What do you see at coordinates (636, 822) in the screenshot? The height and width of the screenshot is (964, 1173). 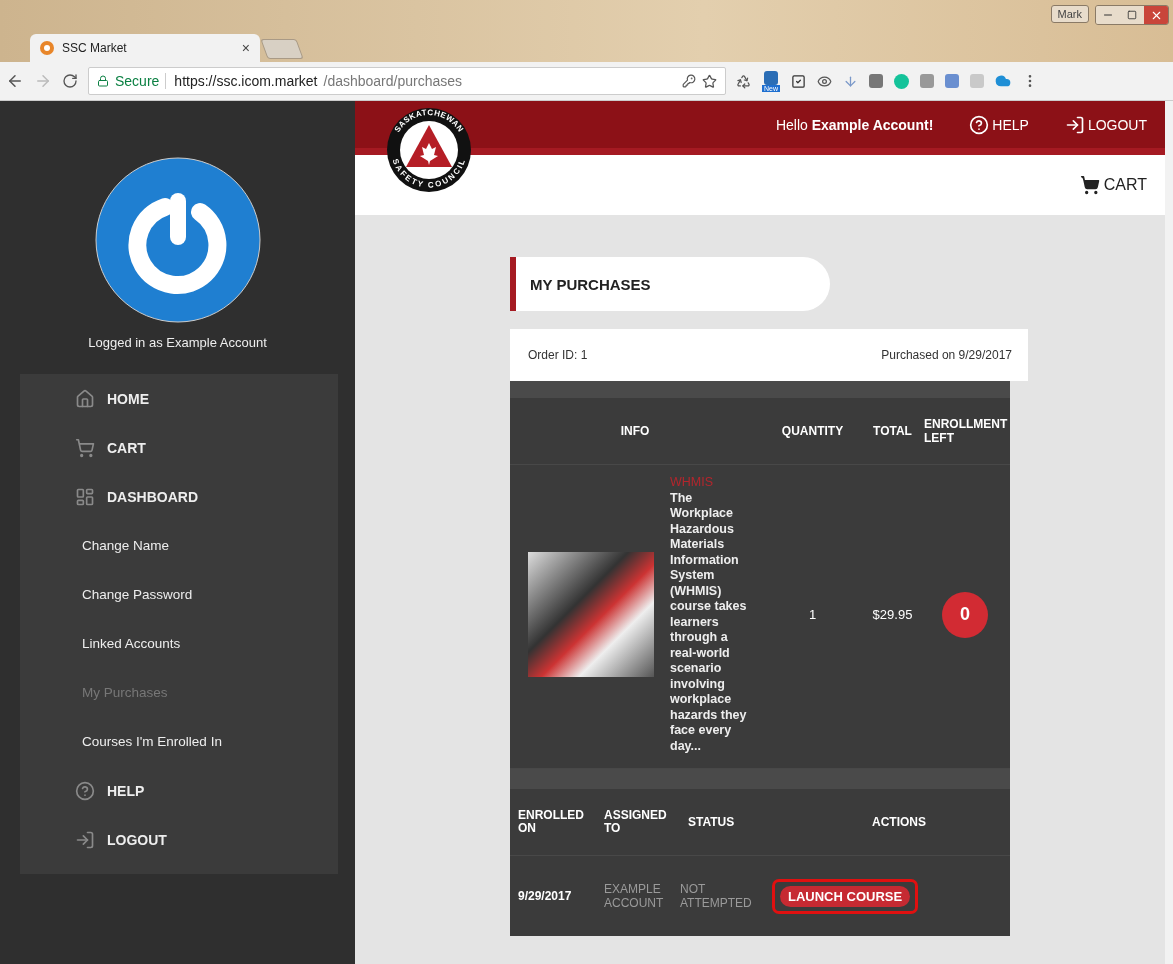 I see `column-header: ASSIGNED TO` at bounding box center [636, 822].